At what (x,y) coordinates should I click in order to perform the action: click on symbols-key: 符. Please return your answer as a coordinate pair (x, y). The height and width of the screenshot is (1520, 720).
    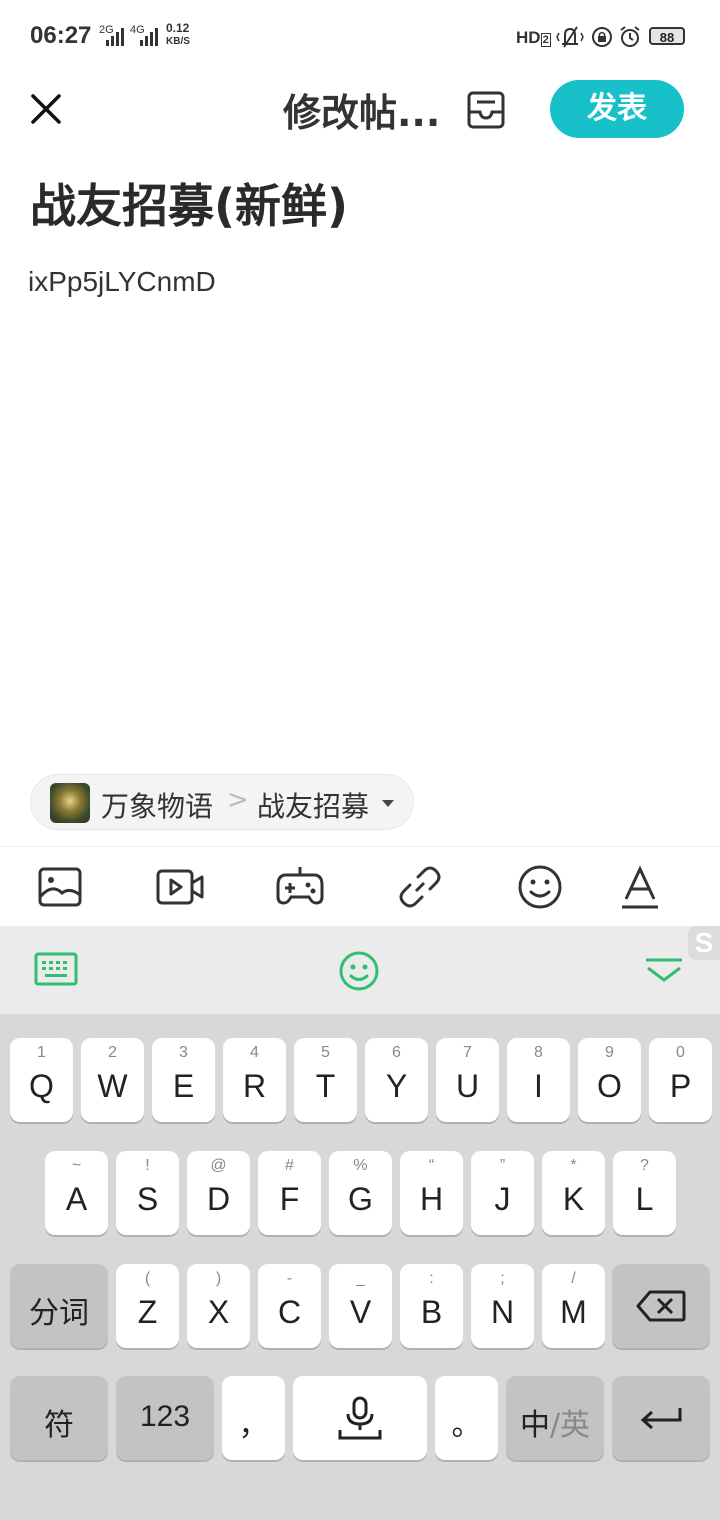
    Looking at the image, I should click on (59, 1418).